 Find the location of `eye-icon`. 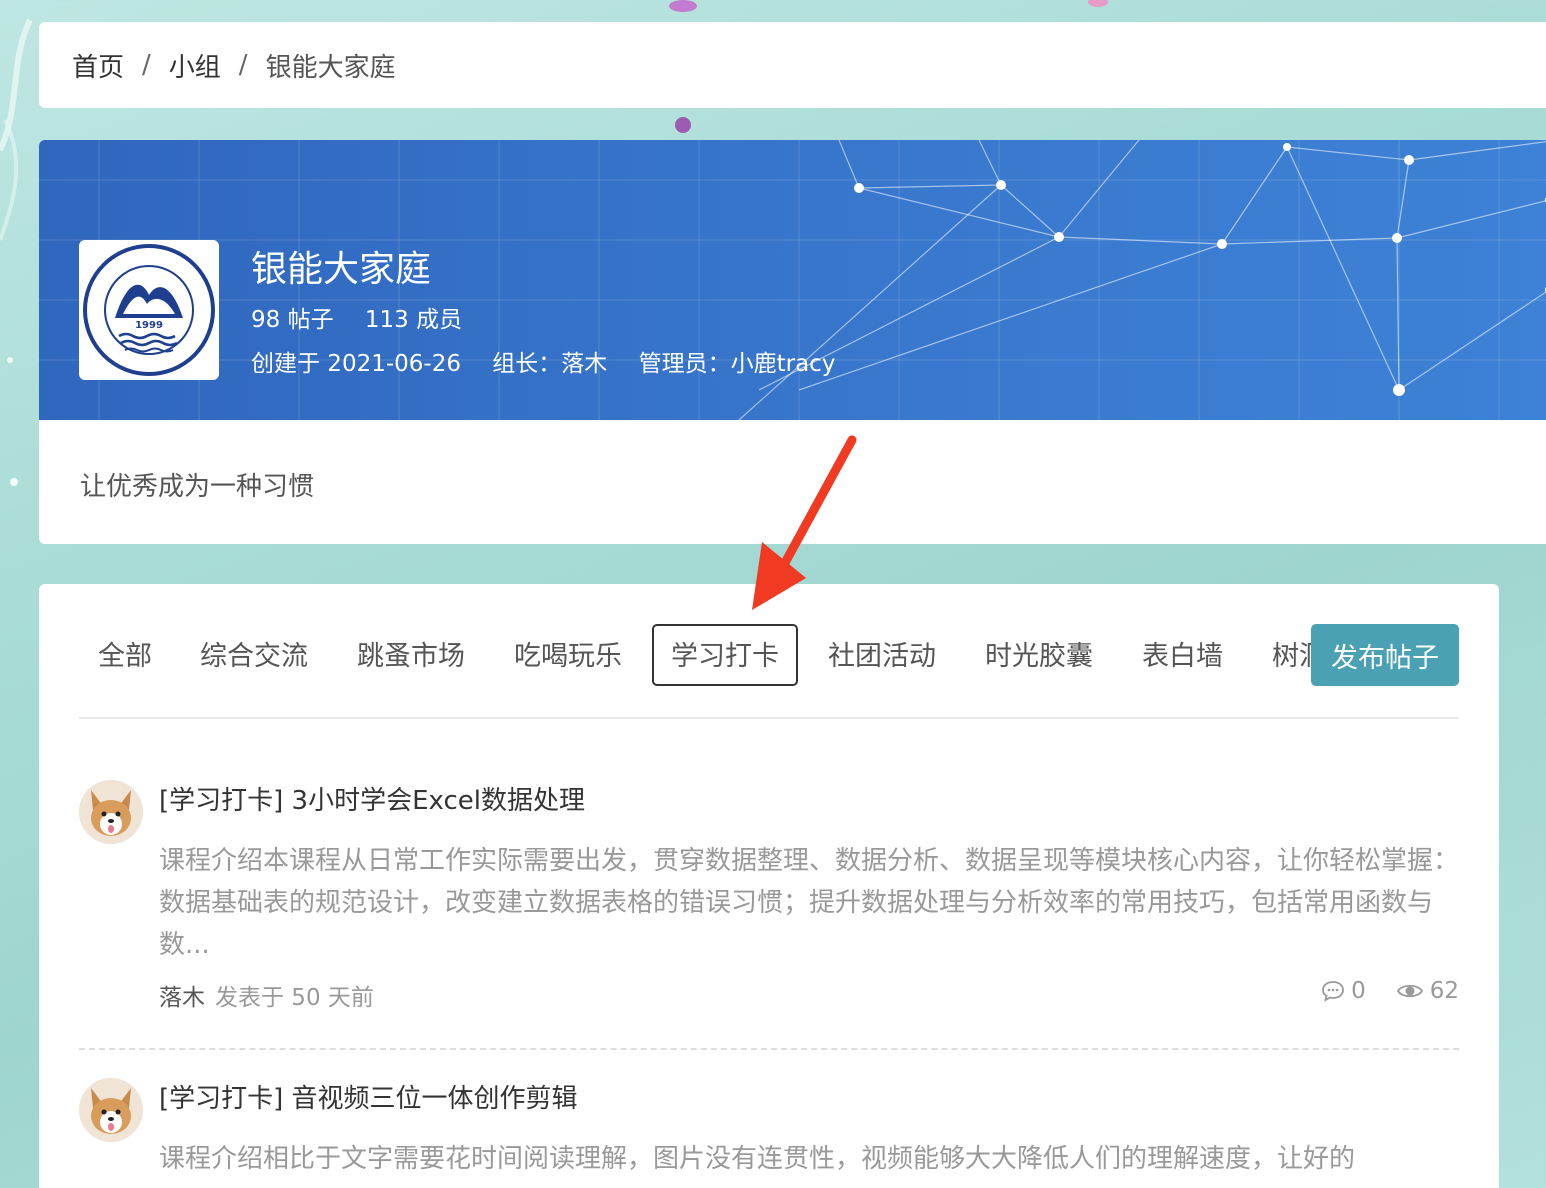

eye-icon is located at coordinates (1409, 991).